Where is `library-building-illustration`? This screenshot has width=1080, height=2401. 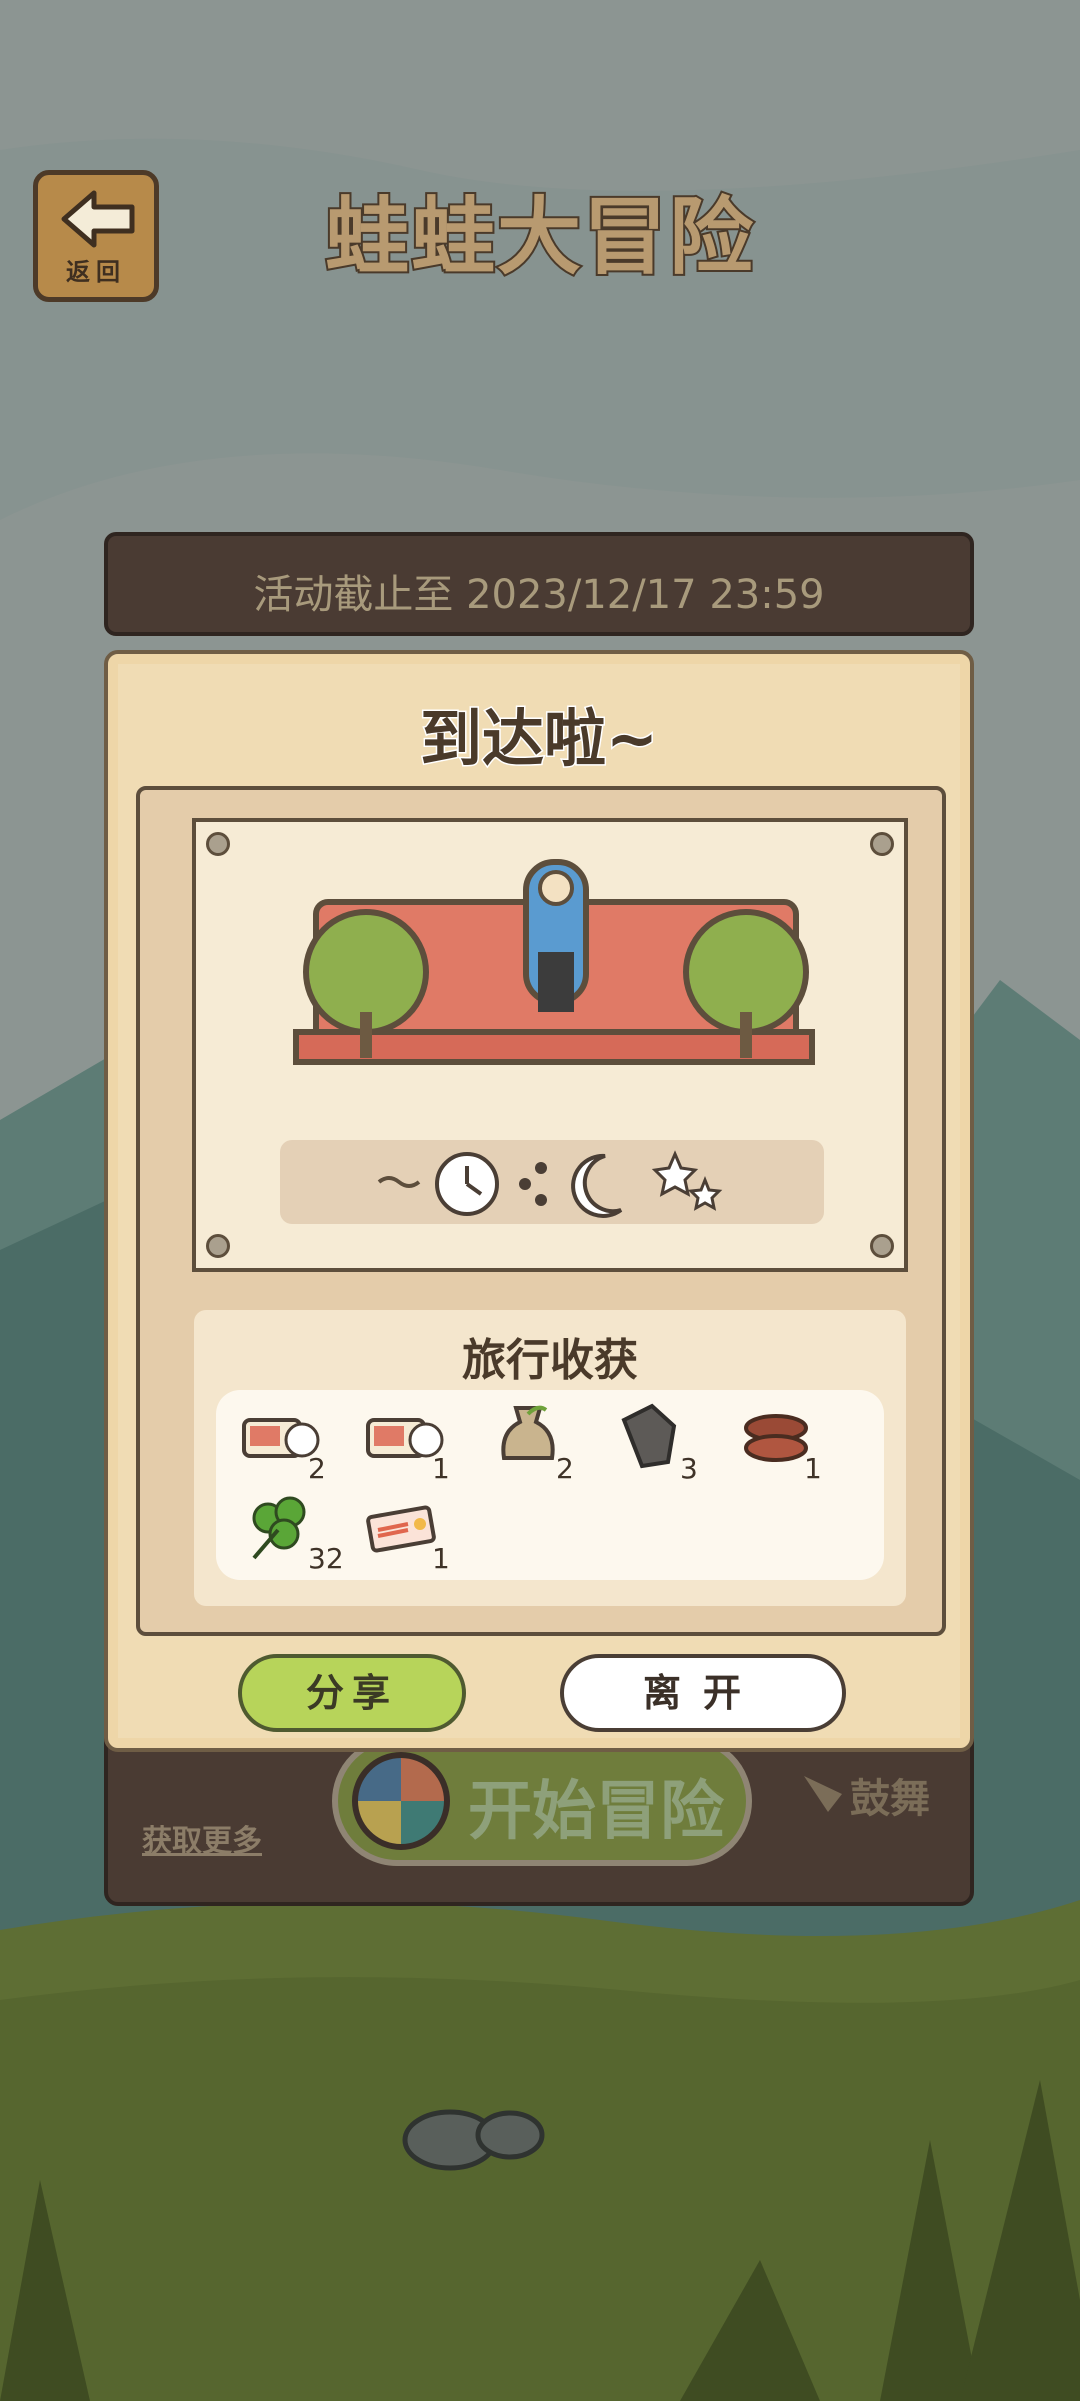 library-building-illustration is located at coordinates (554, 962).